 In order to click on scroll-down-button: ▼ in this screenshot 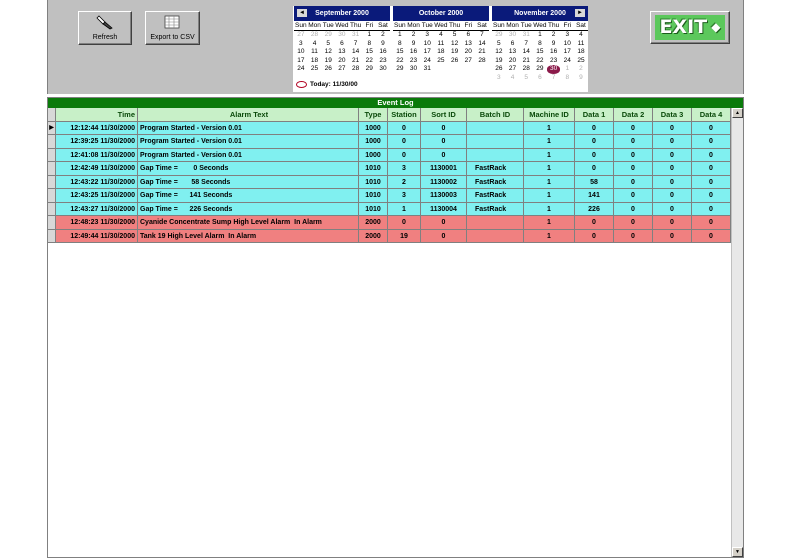, I will do `click(737, 552)`.